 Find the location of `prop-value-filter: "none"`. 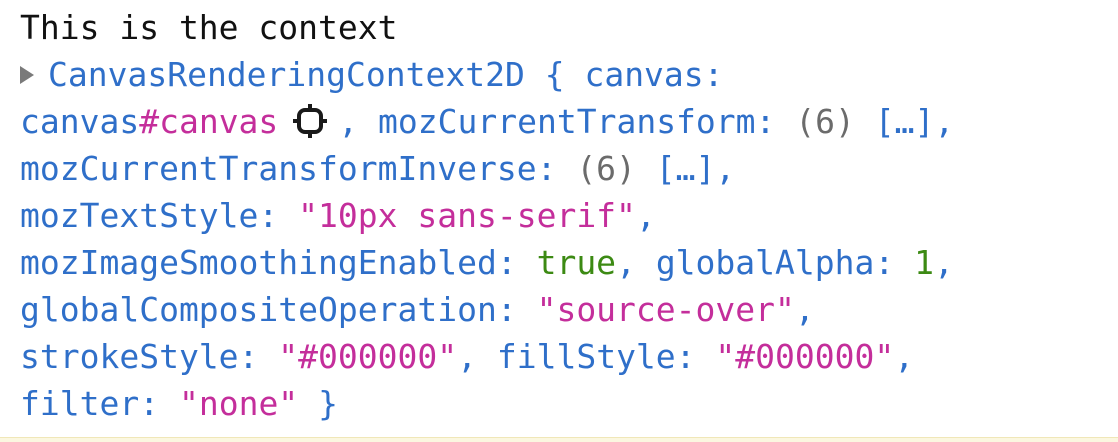

prop-value-filter: "none" is located at coordinates (238, 403).